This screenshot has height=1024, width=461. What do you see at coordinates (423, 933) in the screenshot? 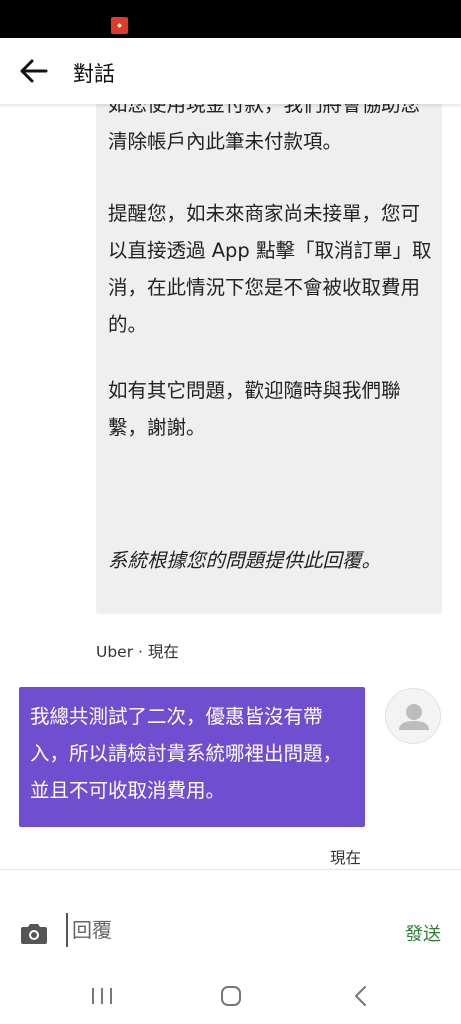
I see `send-button: 發送` at bounding box center [423, 933].